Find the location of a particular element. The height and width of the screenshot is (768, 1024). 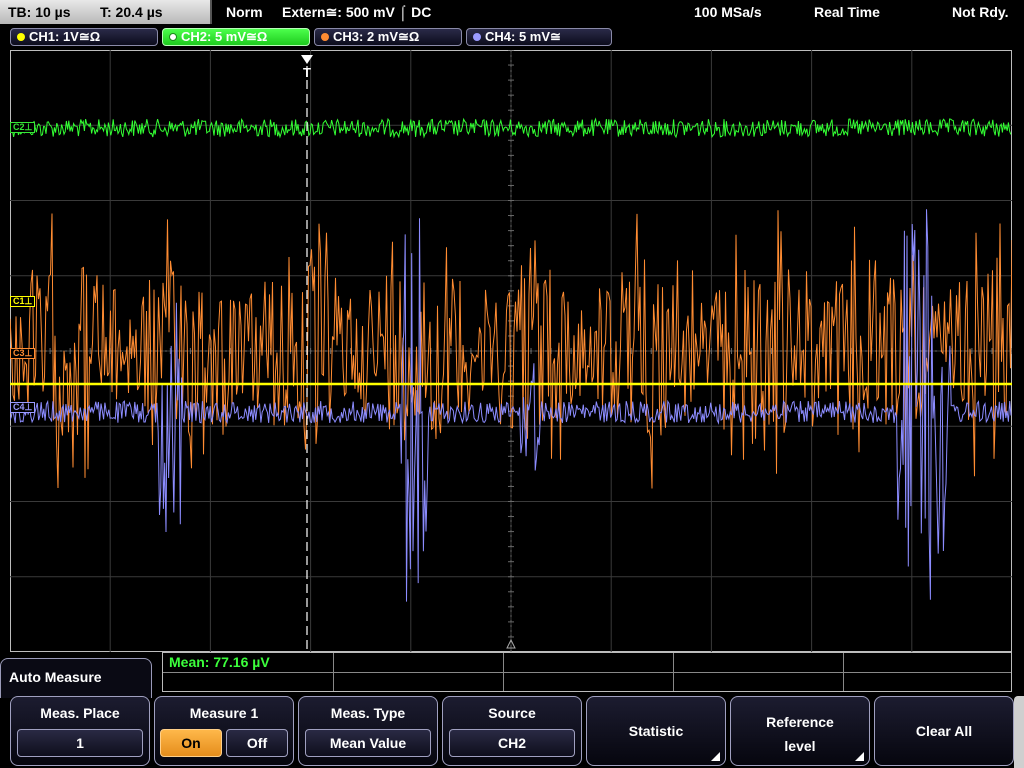

timebase-box: TB: 10 µs T: 20.4 µs is located at coordinates (106, 12).